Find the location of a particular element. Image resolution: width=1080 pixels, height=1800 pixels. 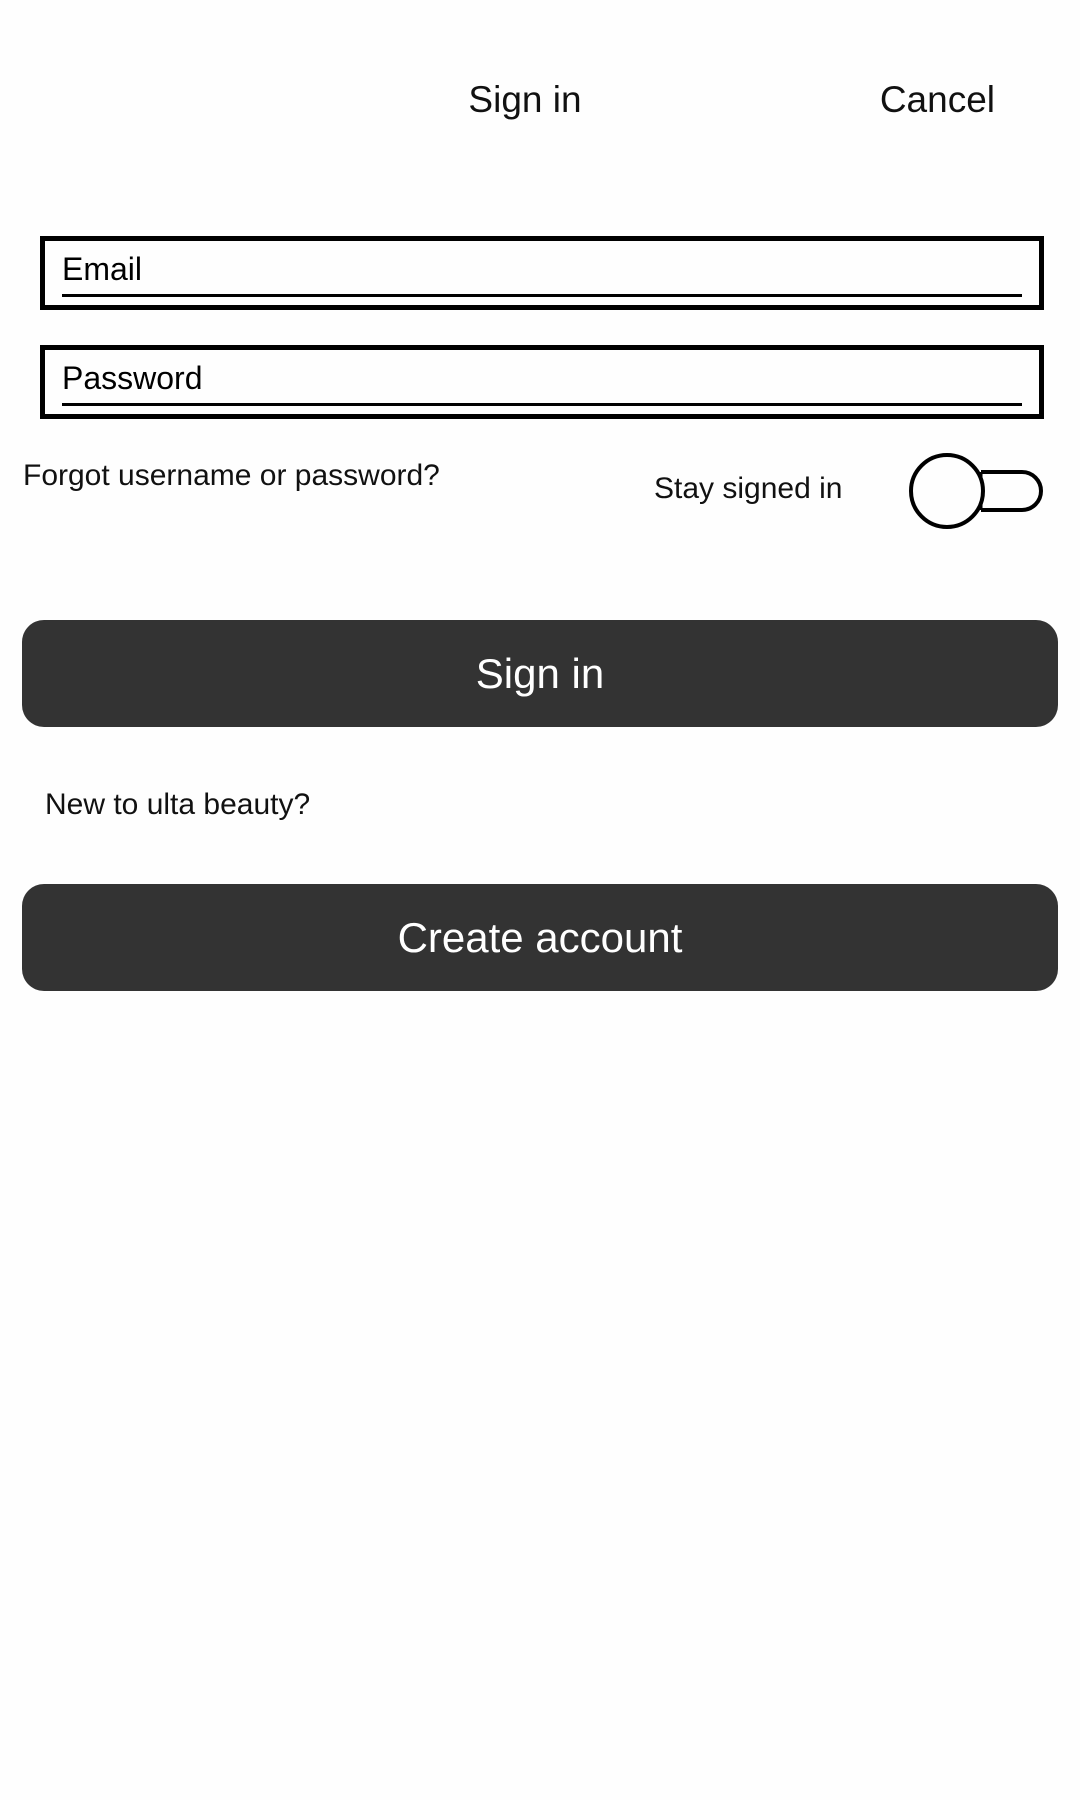

cancel-button: Cancel is located at coordinates (937, 100).